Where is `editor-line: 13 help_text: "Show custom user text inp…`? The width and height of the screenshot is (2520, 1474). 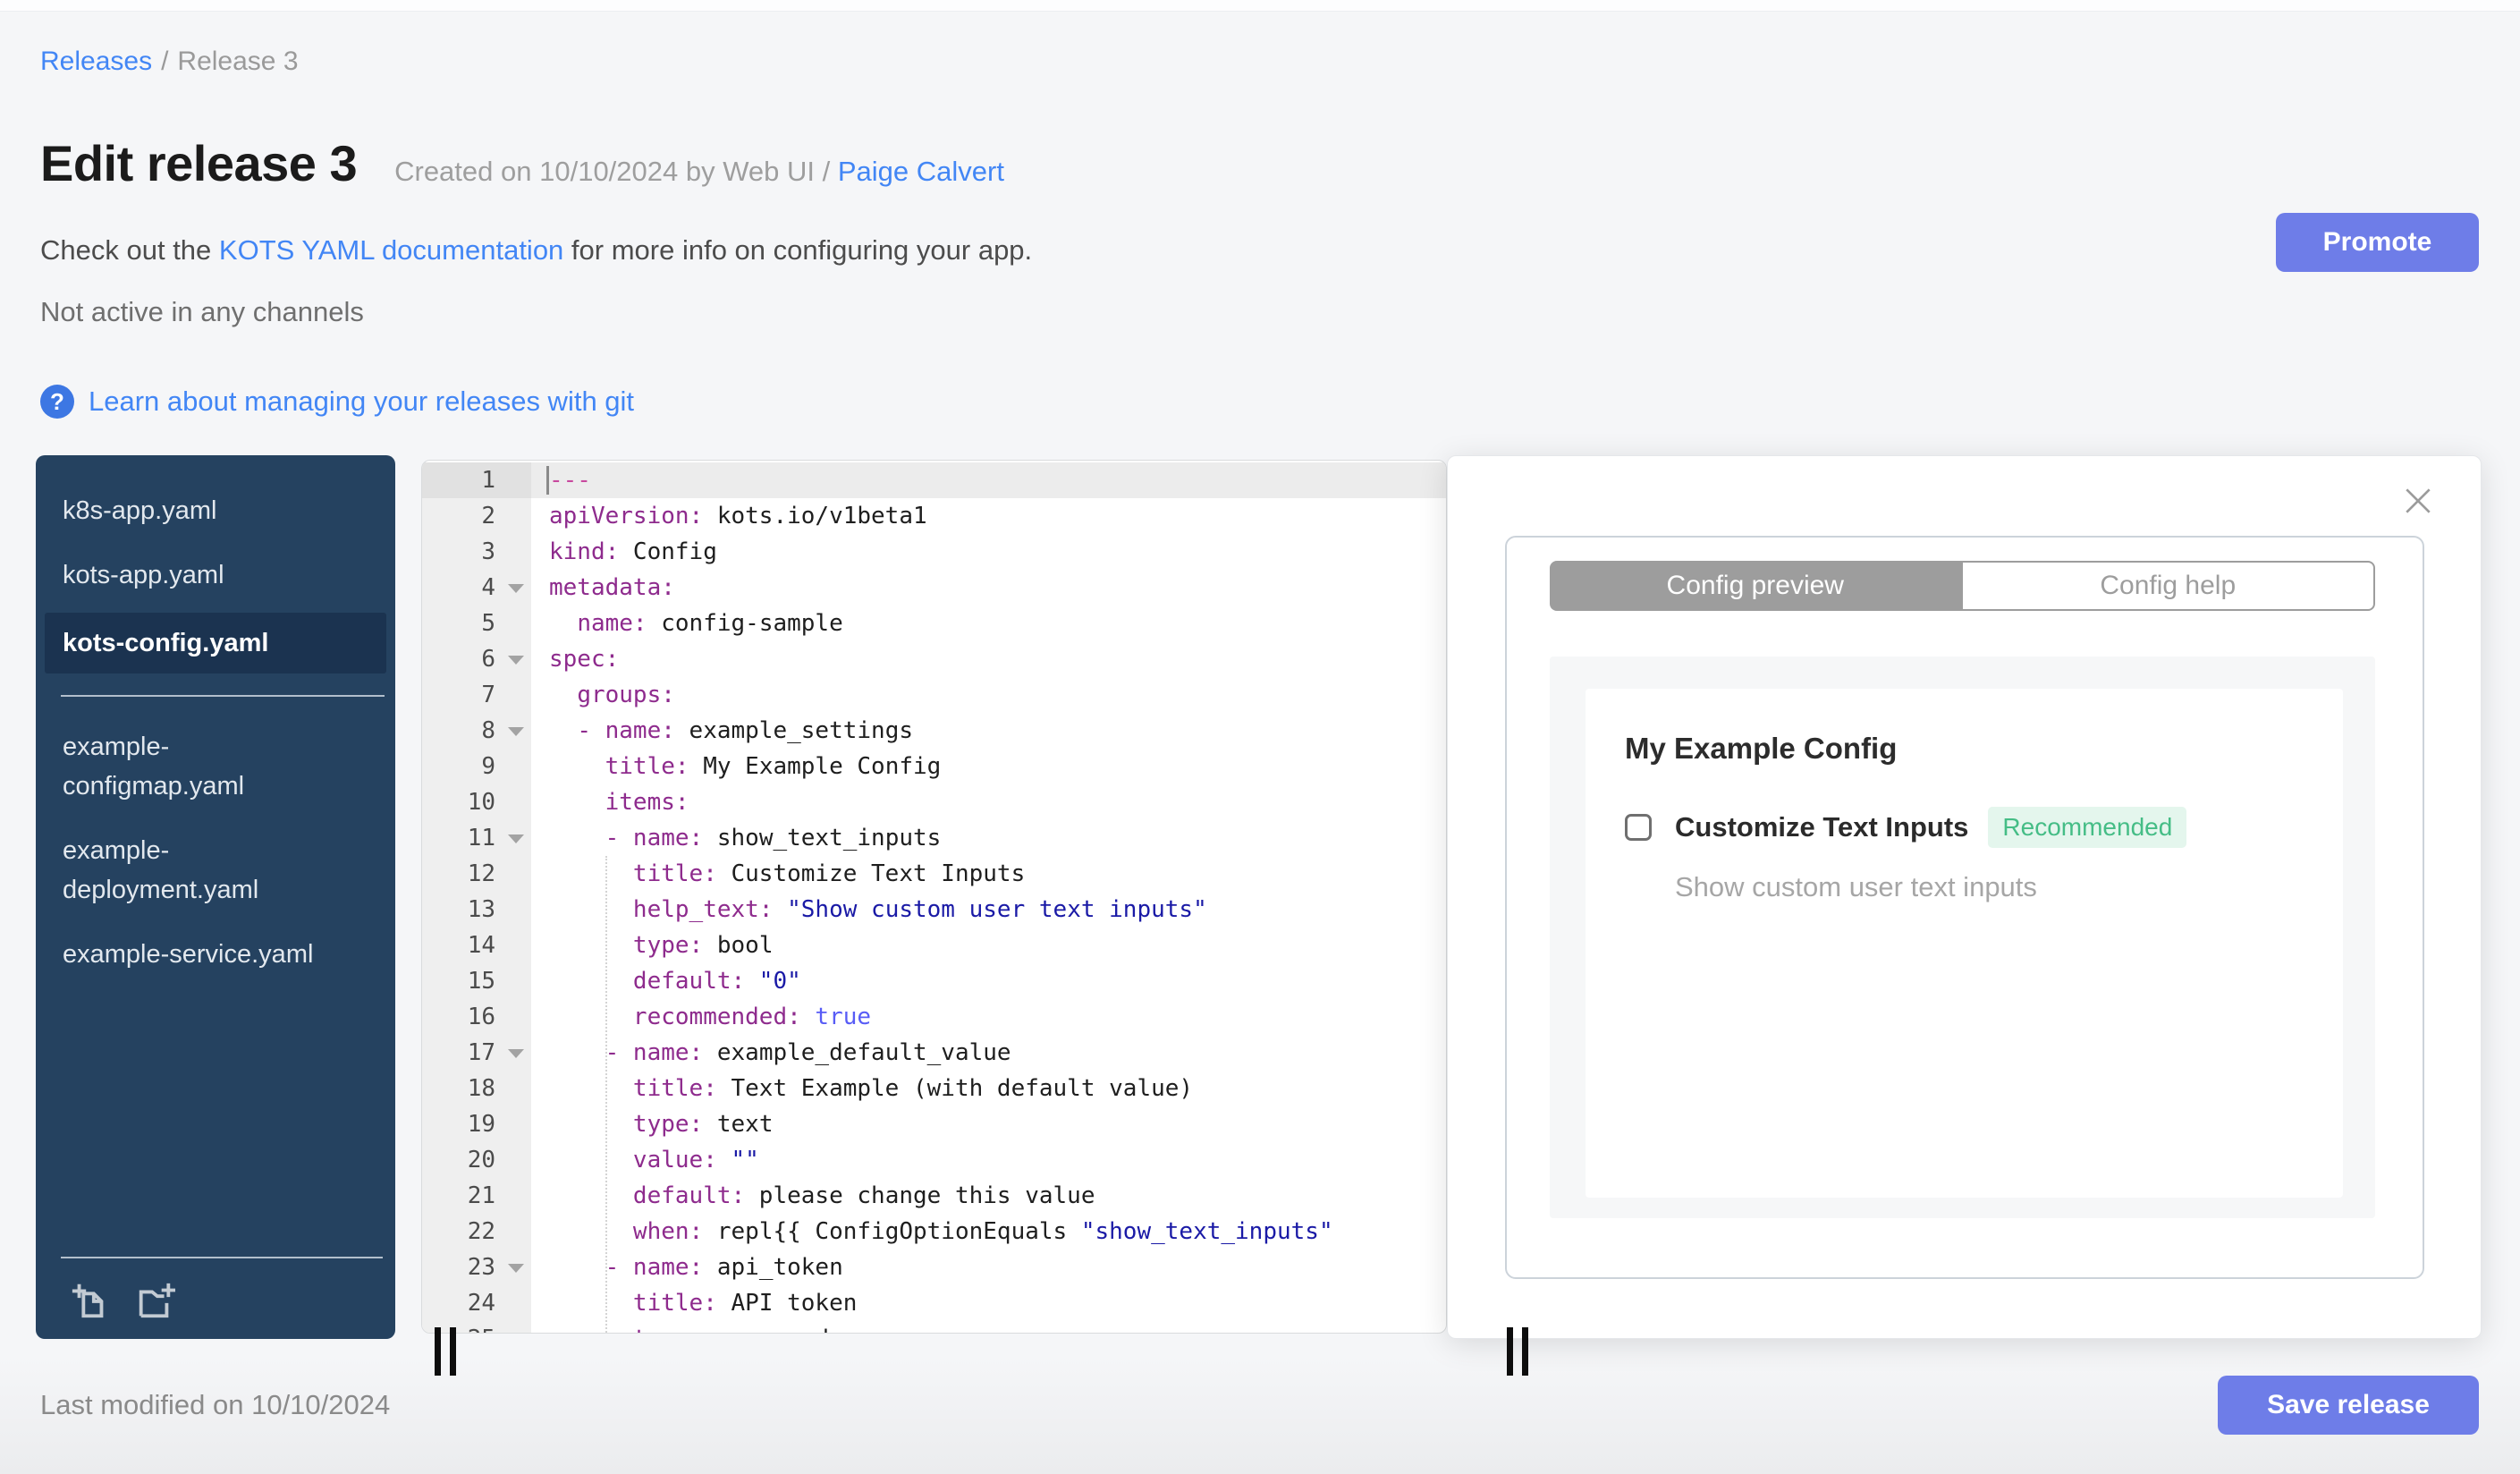
editor-line: 13 help_text: "Show custom user text inp… is located at coordinates (934, 910).